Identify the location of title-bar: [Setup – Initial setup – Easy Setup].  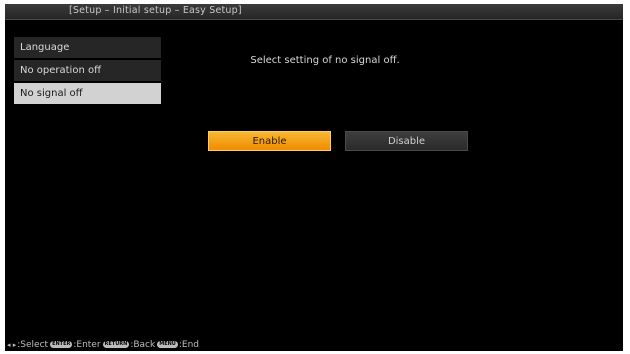
(314, 12).